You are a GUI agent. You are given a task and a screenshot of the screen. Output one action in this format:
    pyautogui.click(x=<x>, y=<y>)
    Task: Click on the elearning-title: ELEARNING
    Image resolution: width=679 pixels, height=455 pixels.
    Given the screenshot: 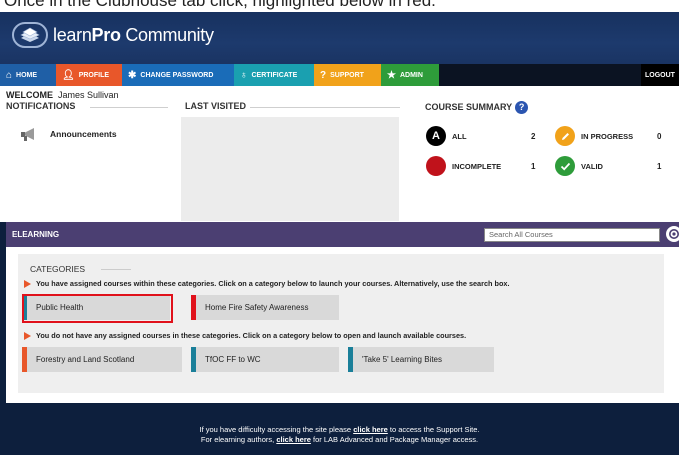 What is the action you would take?
    pyautogui.click(x=36, y=234)
    